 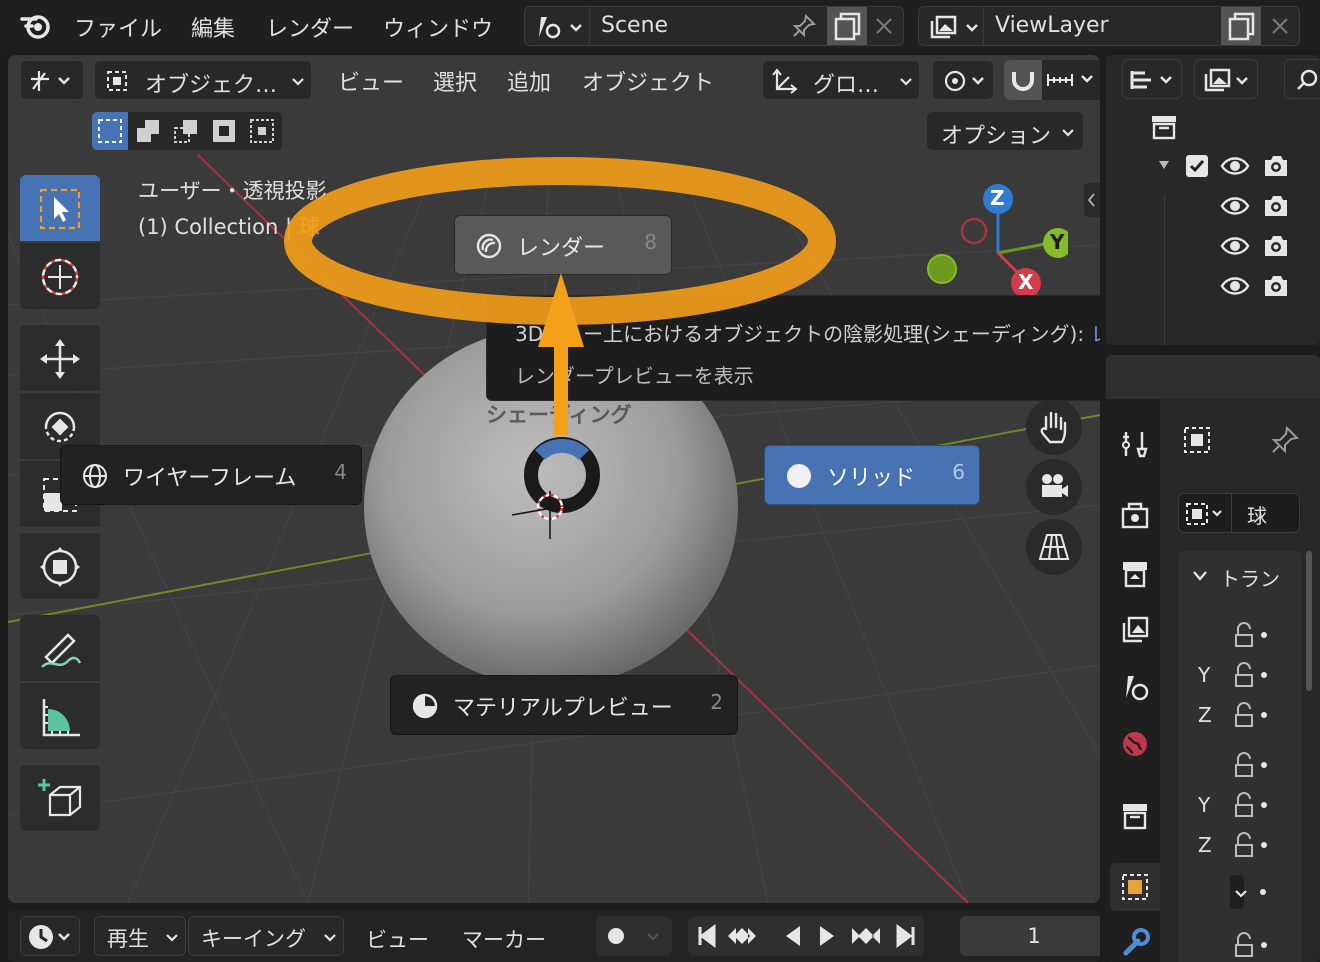 What do you see at coordinates (1135, 816) in the screenshot?
I see `collection-tab-icon` at bounding box center [1135, 816].